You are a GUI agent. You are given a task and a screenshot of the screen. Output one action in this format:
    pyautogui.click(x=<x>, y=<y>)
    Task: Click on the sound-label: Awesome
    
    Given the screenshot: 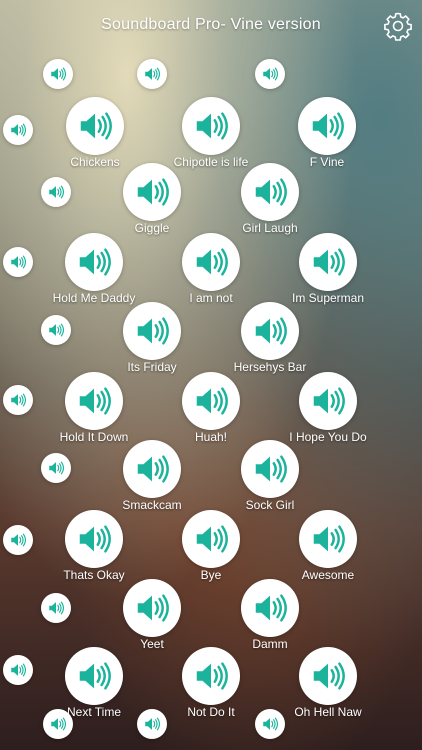 What is the action you would take?
    pyautogui.click(x=328, y=575)
    